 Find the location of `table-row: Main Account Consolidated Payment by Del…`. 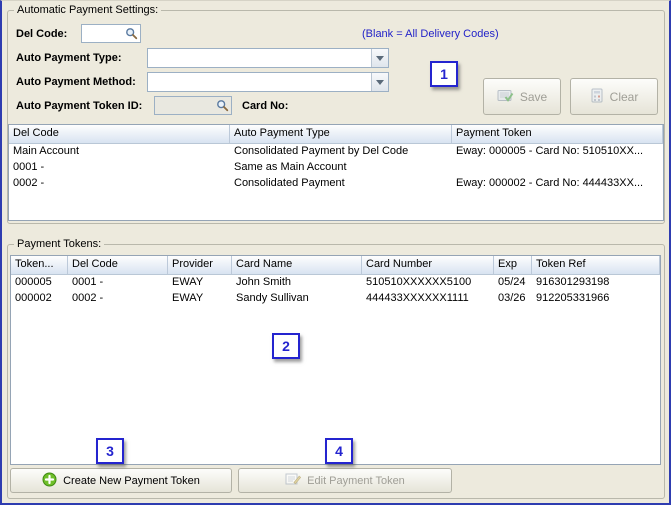

table-row: Main Account Consolidated Payment by Del… is located at coordinates (336, 152).